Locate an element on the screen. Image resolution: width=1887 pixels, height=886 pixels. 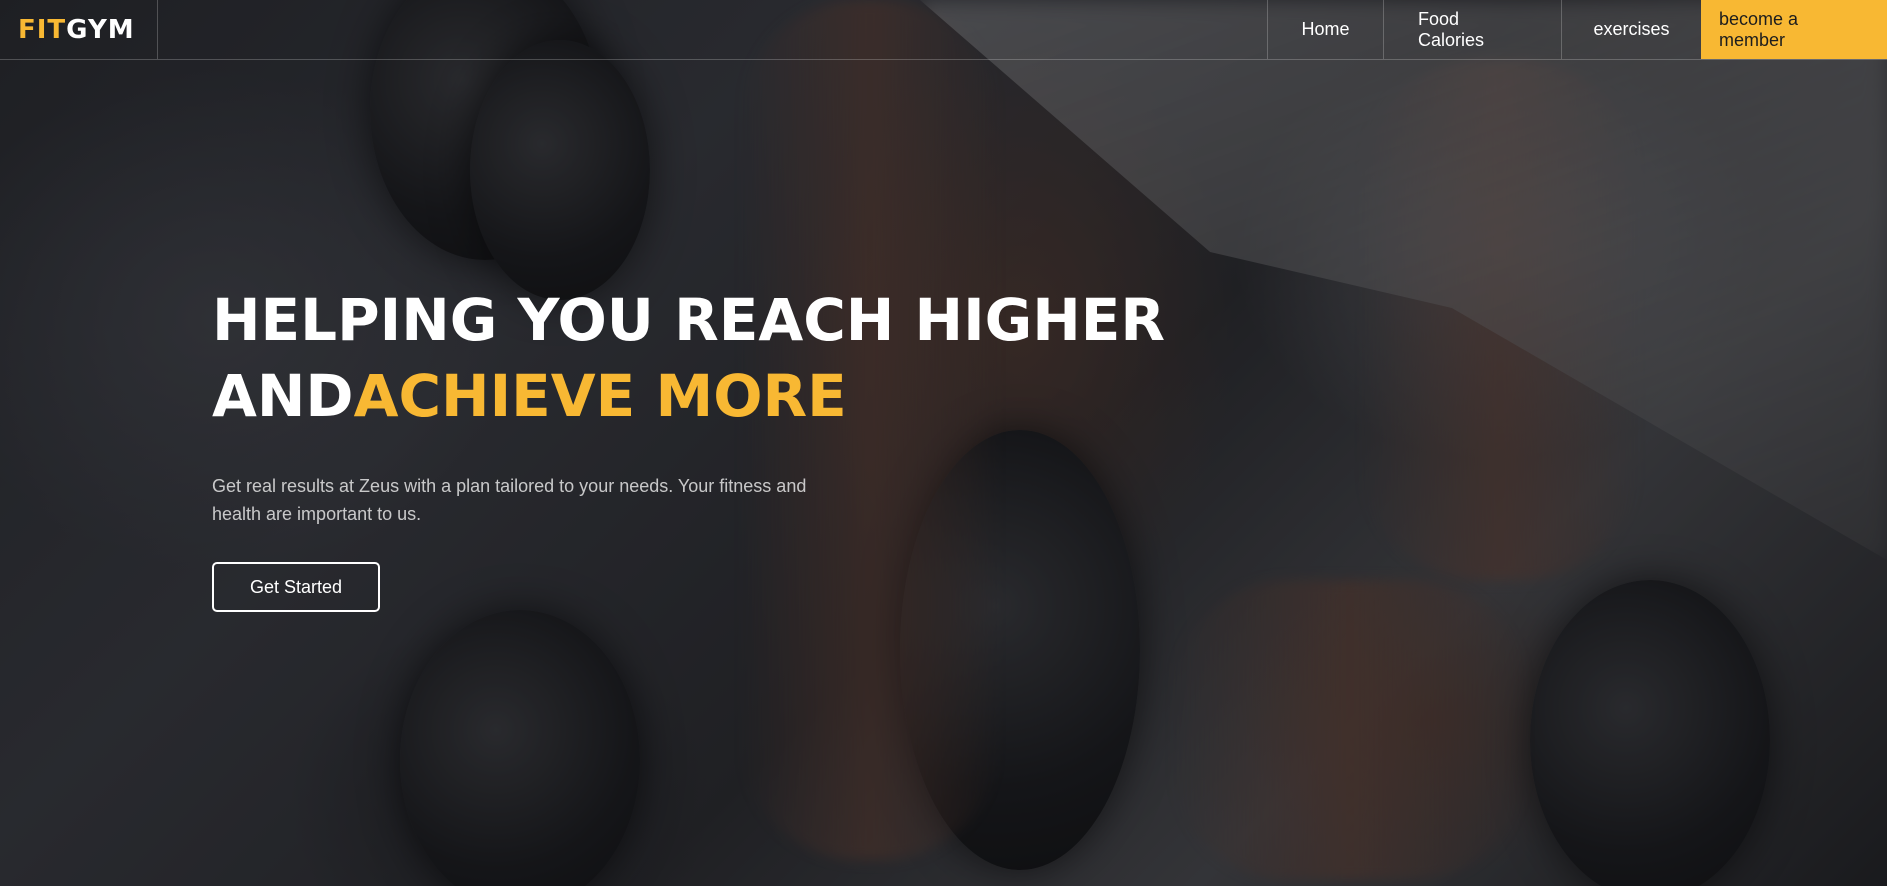
logo-fit-text: FIT is located at coordinates (42, 29).